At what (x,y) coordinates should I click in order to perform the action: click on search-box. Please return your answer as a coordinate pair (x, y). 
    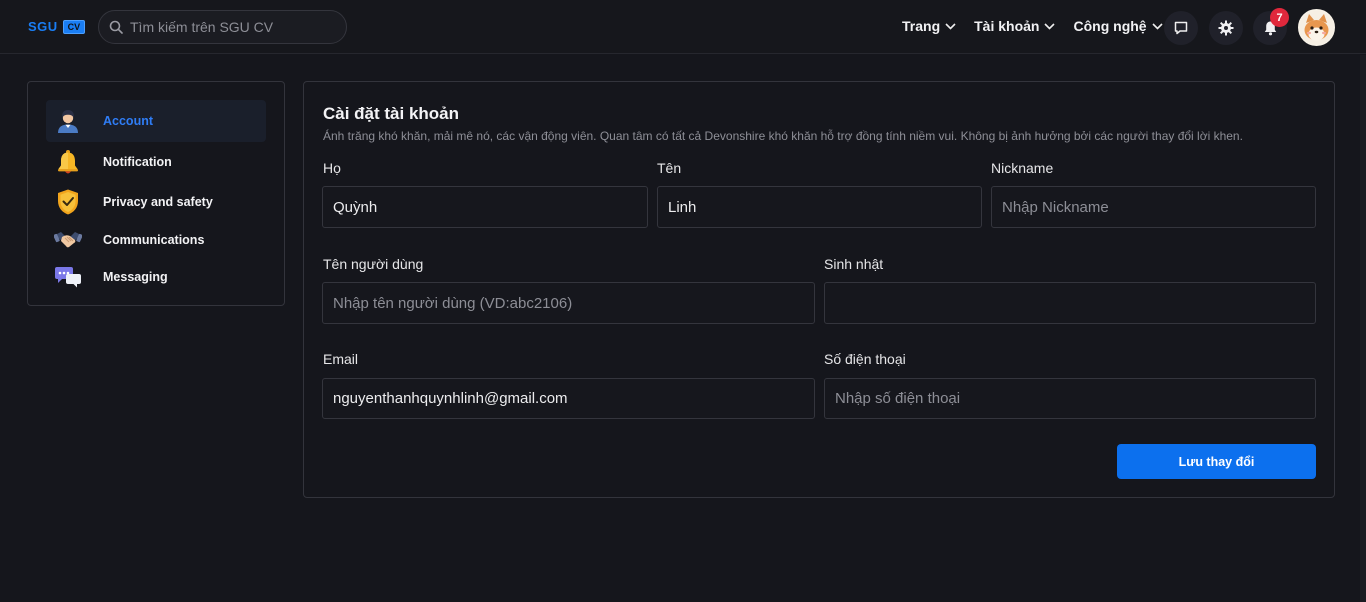
    Looking at the image, I should click on (222, 27).